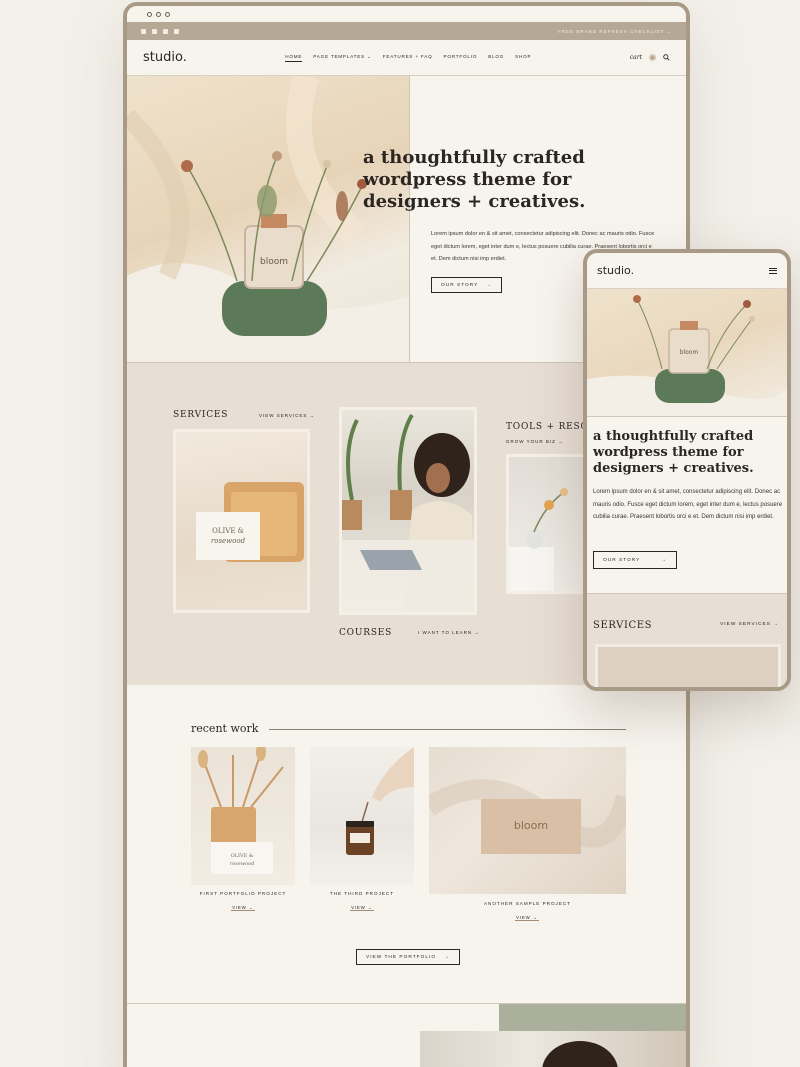  I want to click on our-story-button: OUR STORY →, so click(466, 285).